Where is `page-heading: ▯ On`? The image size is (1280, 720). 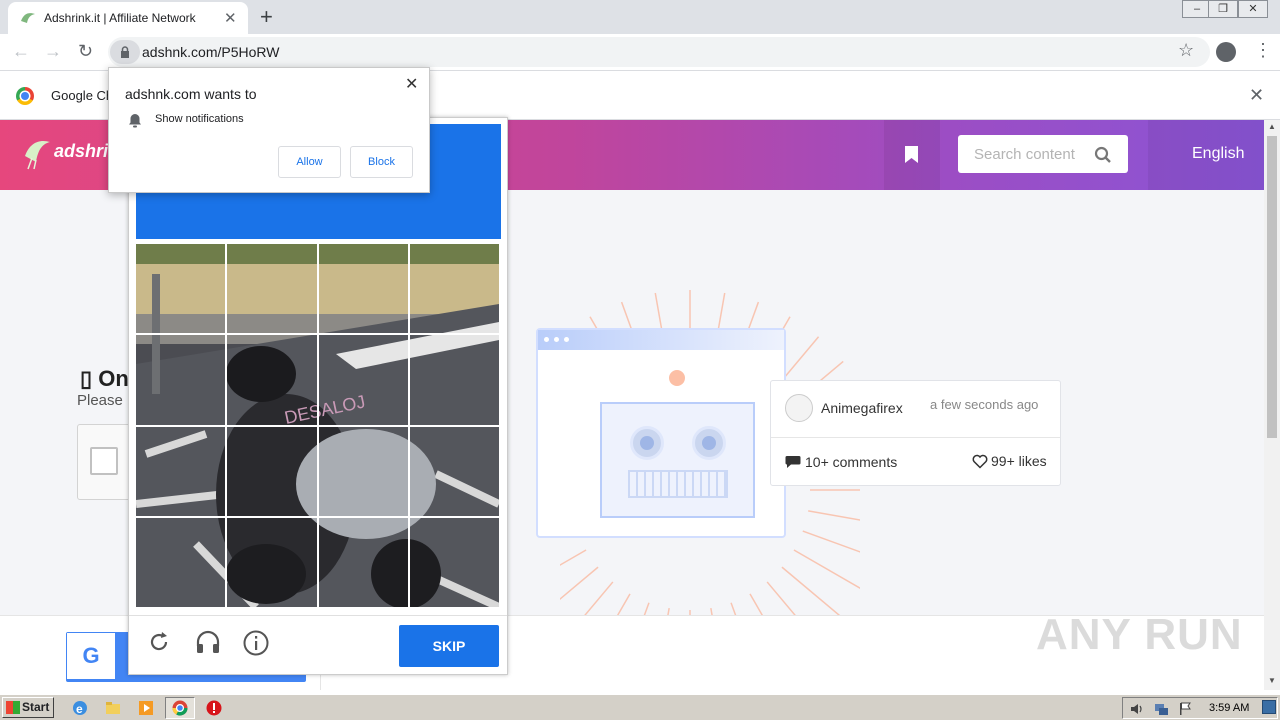
page-heading: ▯ On is located at coordinates (104, 379).